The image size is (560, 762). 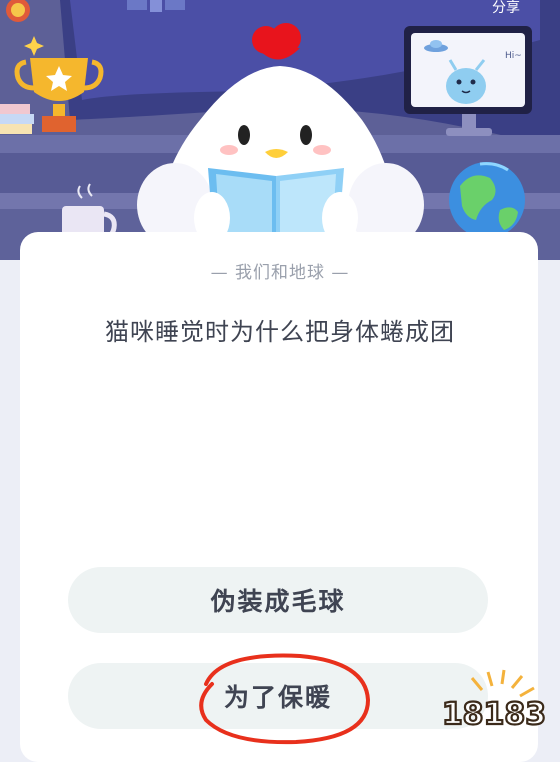 I want to click on option-label: 伪装成毛球, so click(x=278, y=601).